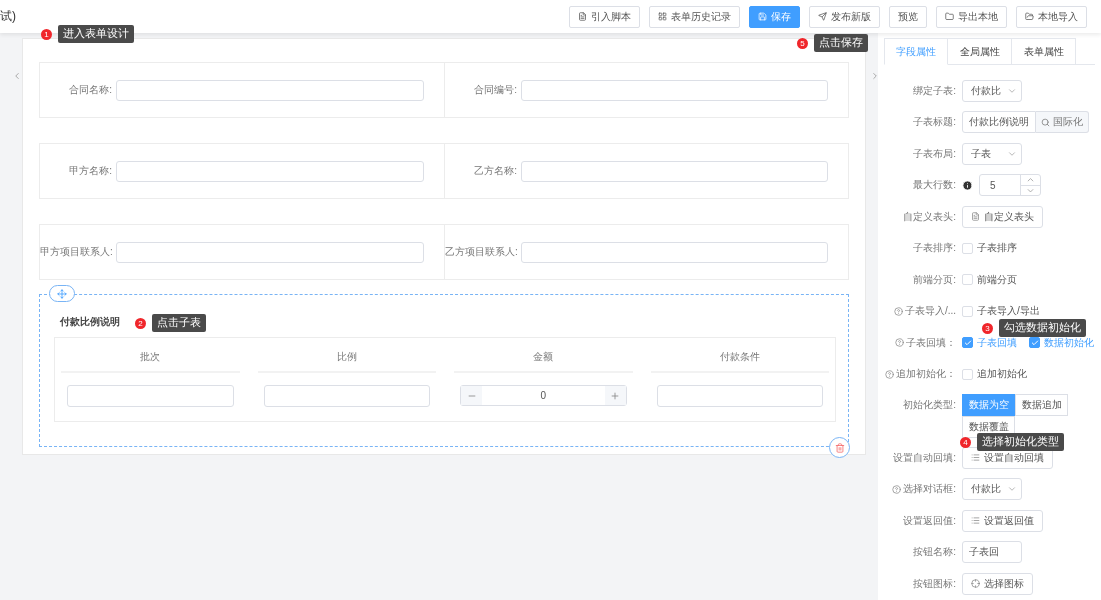  I want to click on move-handle, so click(62, 293).